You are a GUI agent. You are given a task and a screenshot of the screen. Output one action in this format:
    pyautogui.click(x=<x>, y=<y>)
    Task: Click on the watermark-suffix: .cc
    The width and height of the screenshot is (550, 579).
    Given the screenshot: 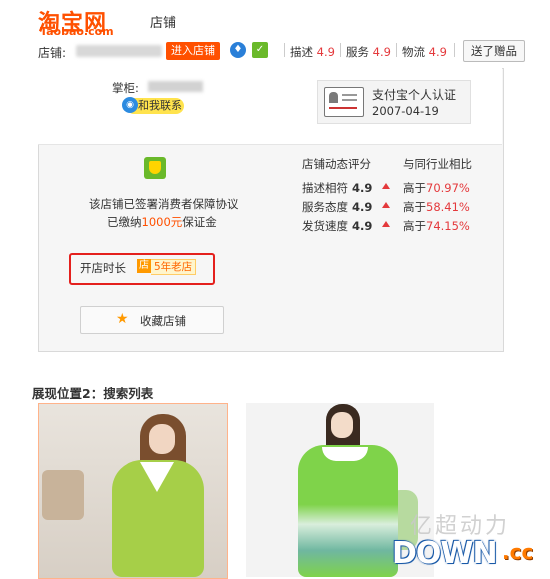 What is the action you would take?
    pyautogui.click(x=518, y=552)
    